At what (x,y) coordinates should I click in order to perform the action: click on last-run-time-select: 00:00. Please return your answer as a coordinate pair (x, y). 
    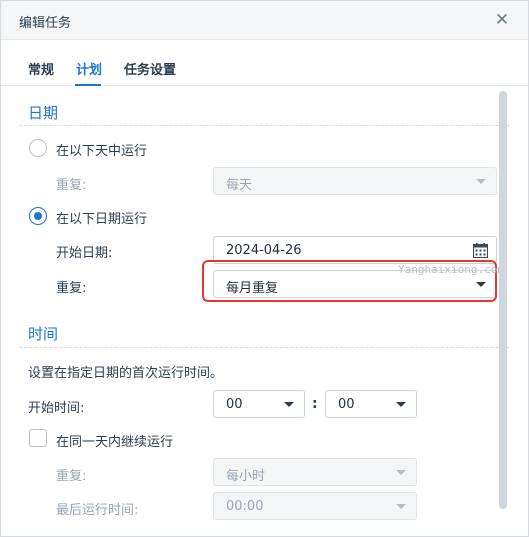
    Looking at the image, I should click on (315, 506).